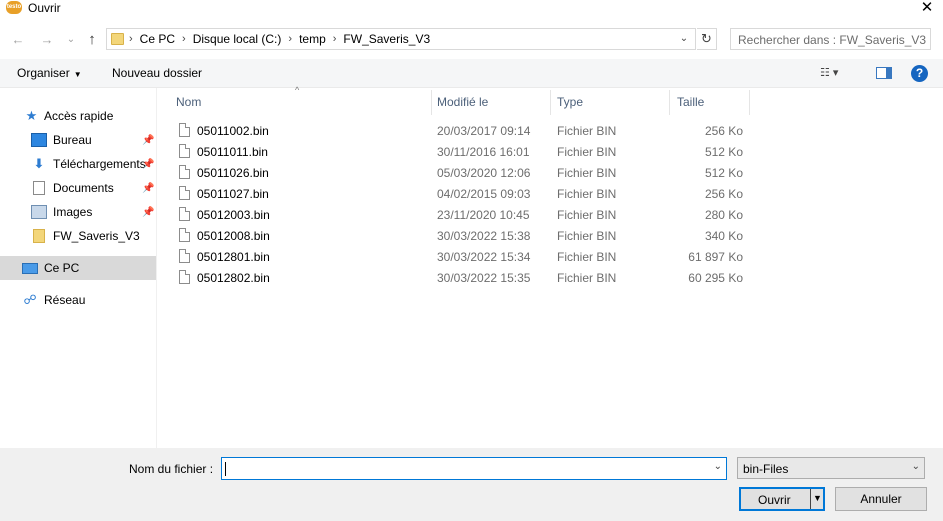 The width and height of the screenshot is (943, 521). I want to click on nav-item-network: ☍ Réseau, so click(78, 300).